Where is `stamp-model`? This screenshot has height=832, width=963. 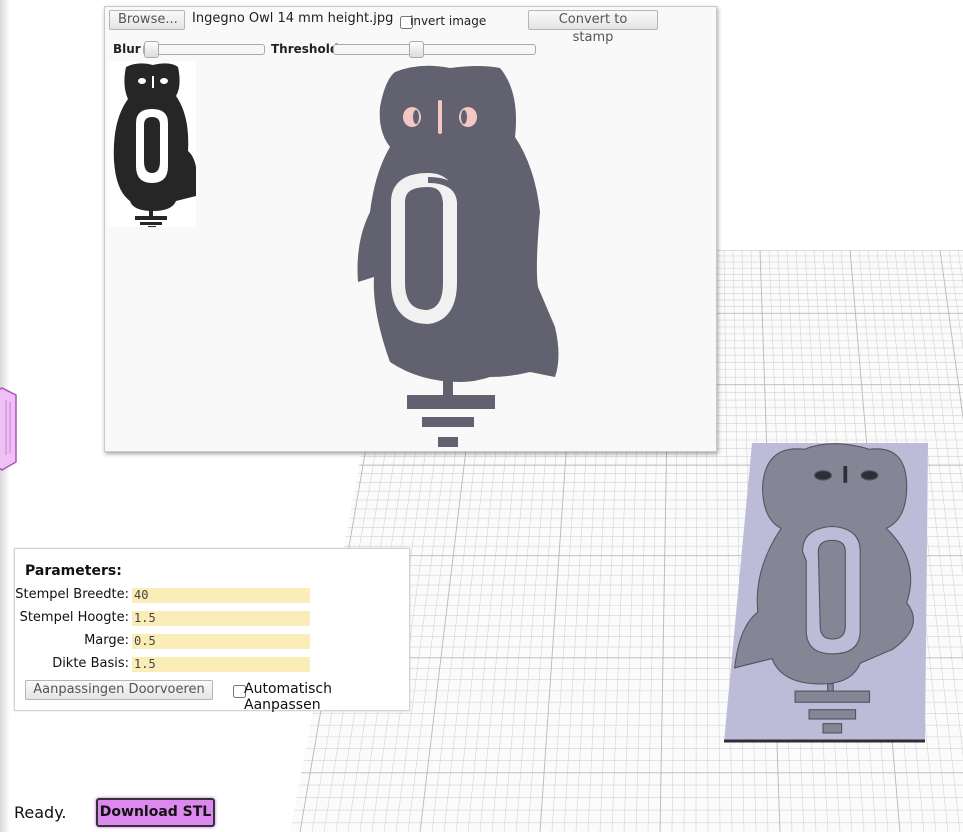
stamp-model is located at coordinates (826, 593).